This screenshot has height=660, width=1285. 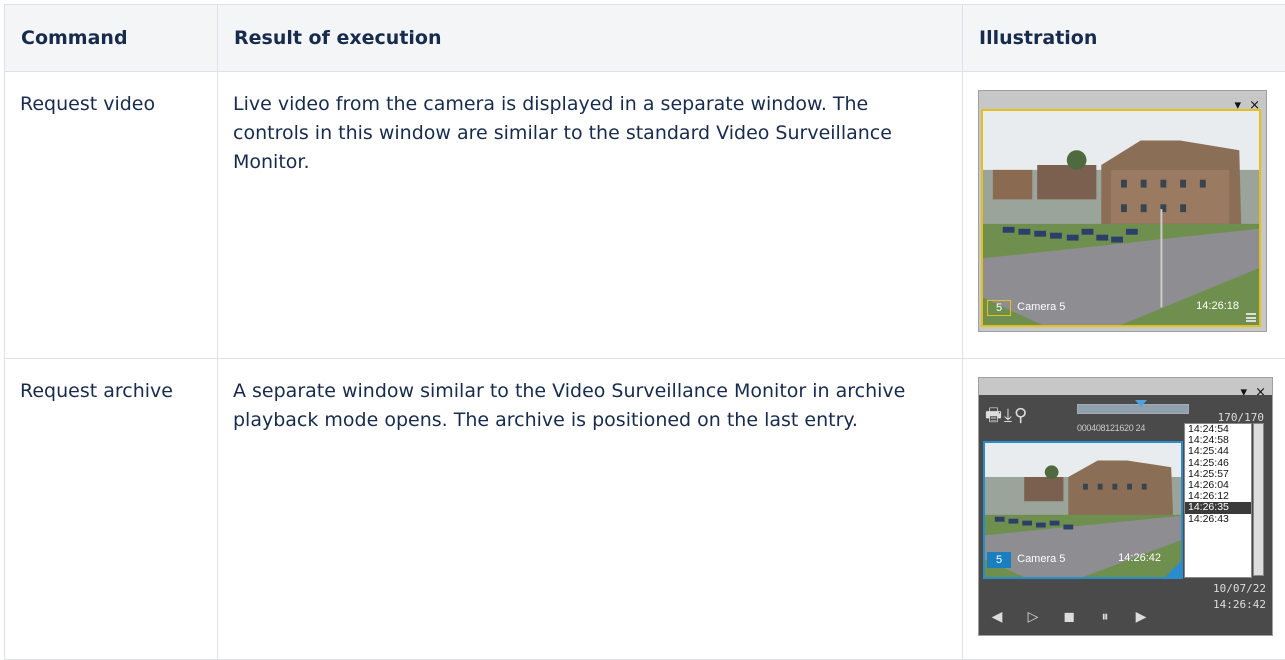 I want to click on archive-date: 10/07/22 14:26:42, so click(x=1239, y=597).